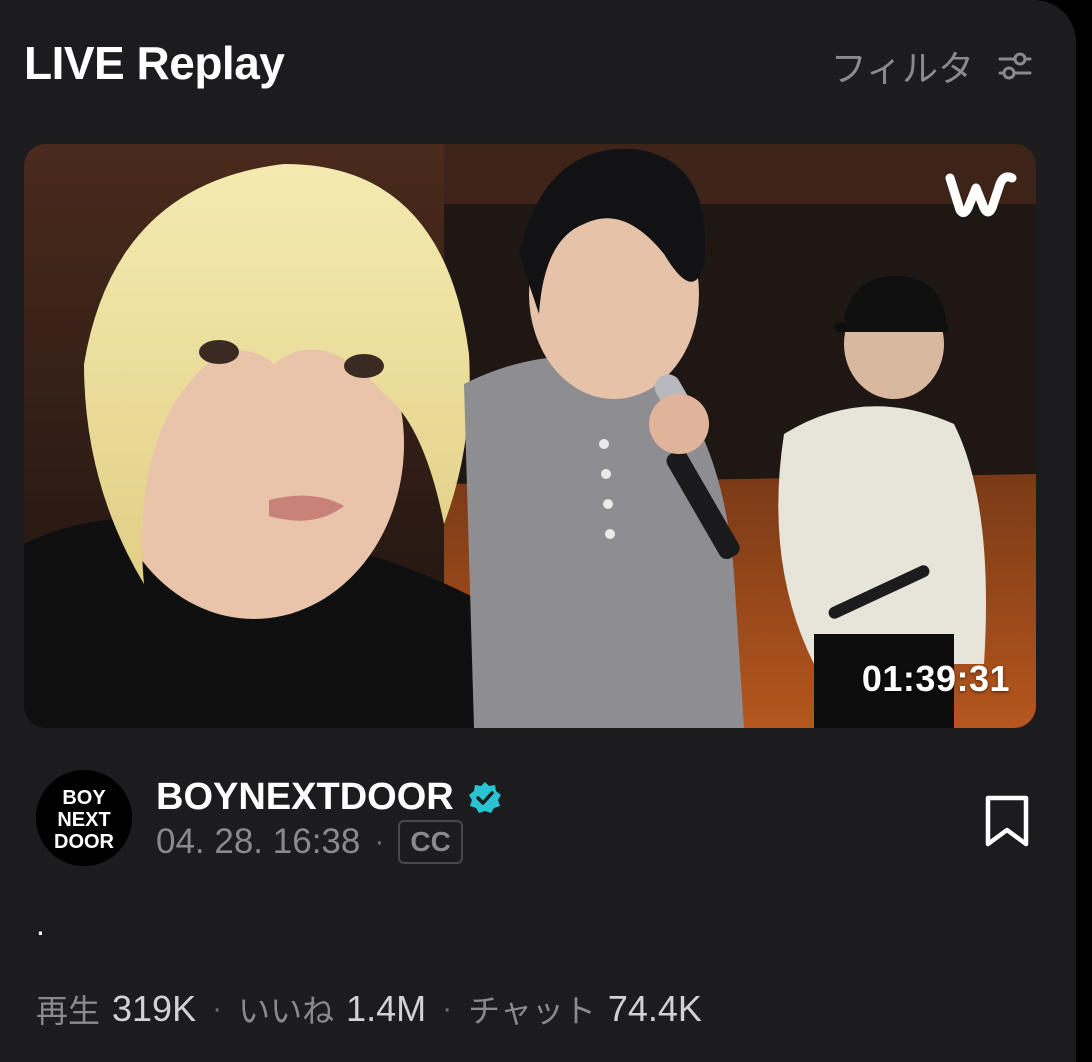  I want to click on avatar-text-line3: DOOR, so click(84, 842).